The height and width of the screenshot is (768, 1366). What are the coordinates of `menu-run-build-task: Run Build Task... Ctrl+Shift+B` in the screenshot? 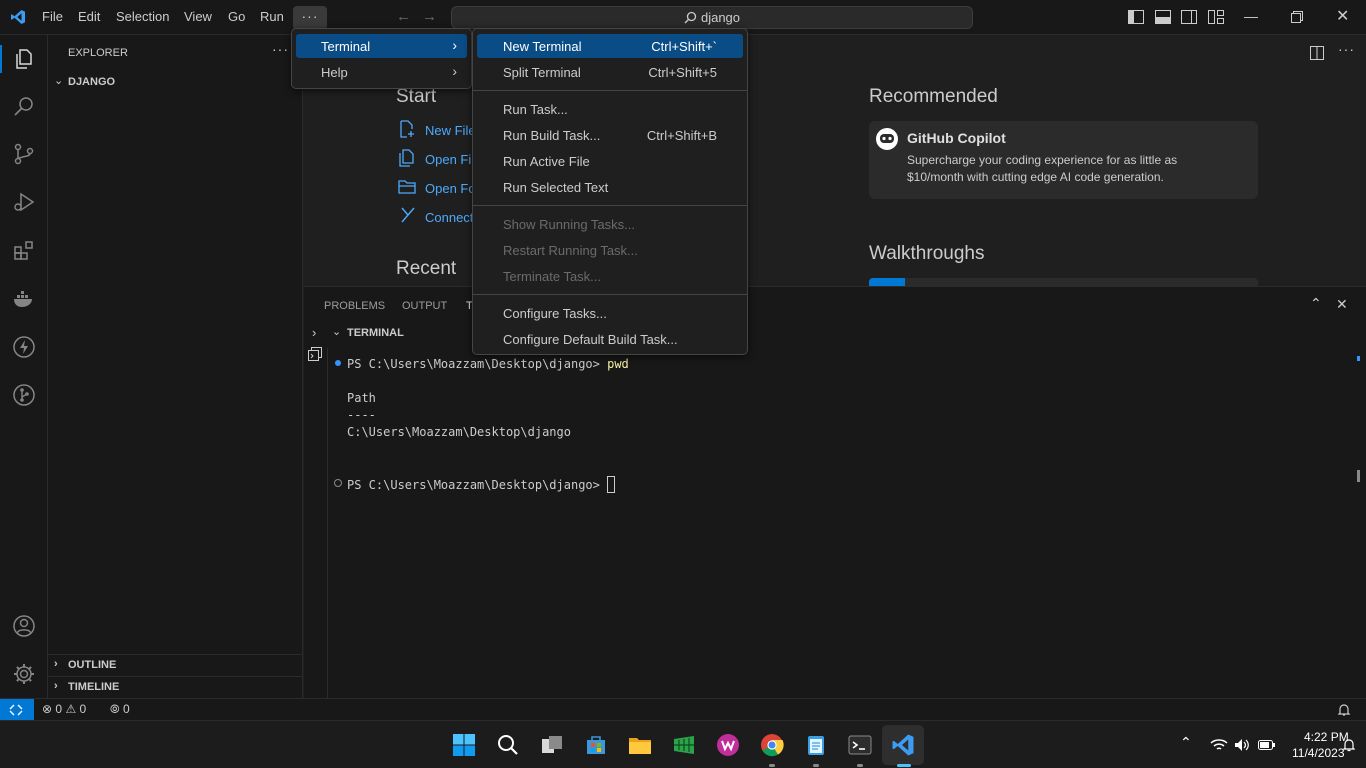 It's located at (610, 135).